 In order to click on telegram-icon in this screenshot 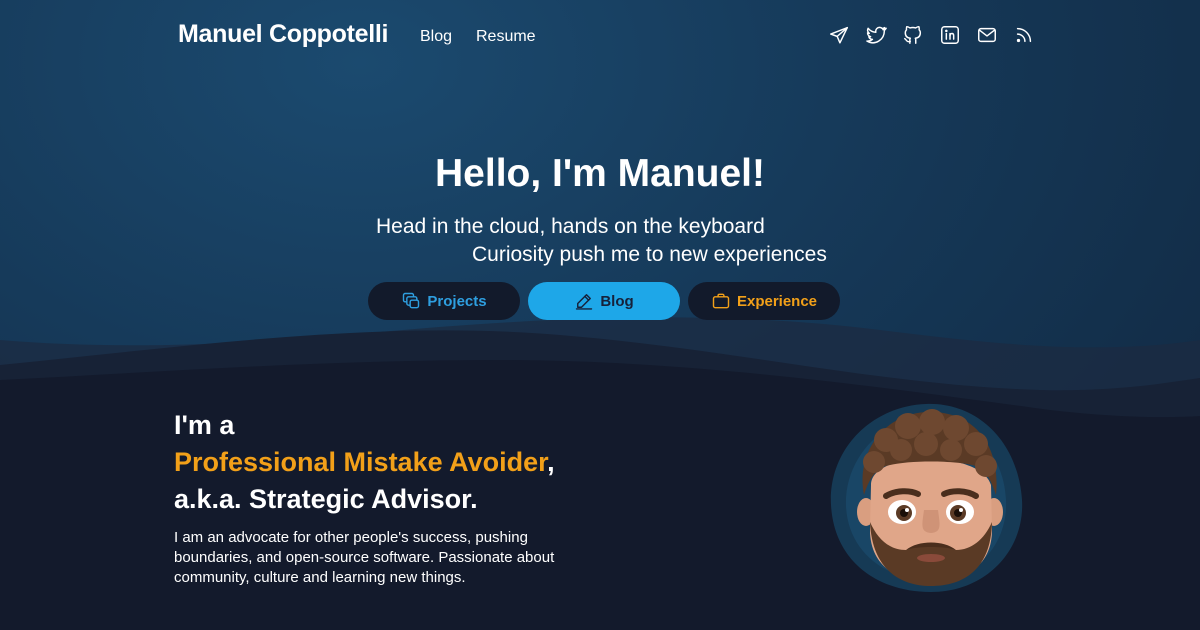, I will do `click(839, 35)`.